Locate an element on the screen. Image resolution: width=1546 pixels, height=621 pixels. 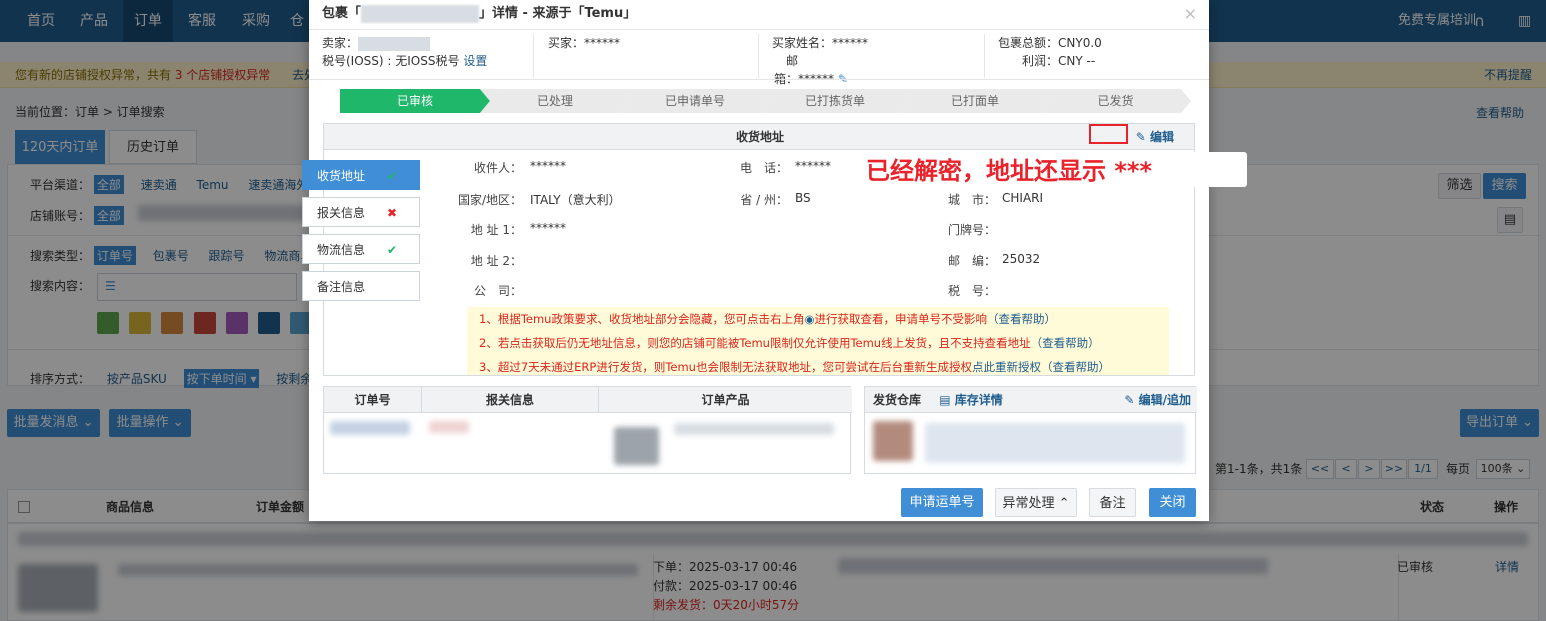
address1-label: 地 址 1： is located at coordinates (496, 230).